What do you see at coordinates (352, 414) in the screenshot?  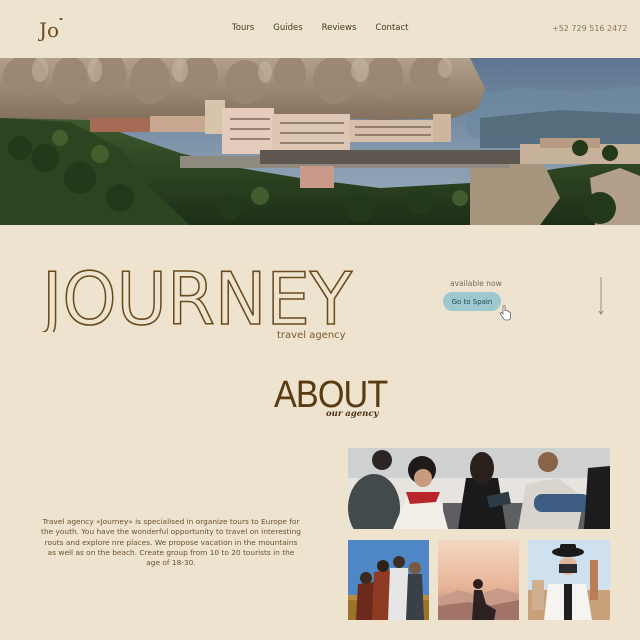 I see `about-subtitle: our agency` at bounding box center [352, 414].